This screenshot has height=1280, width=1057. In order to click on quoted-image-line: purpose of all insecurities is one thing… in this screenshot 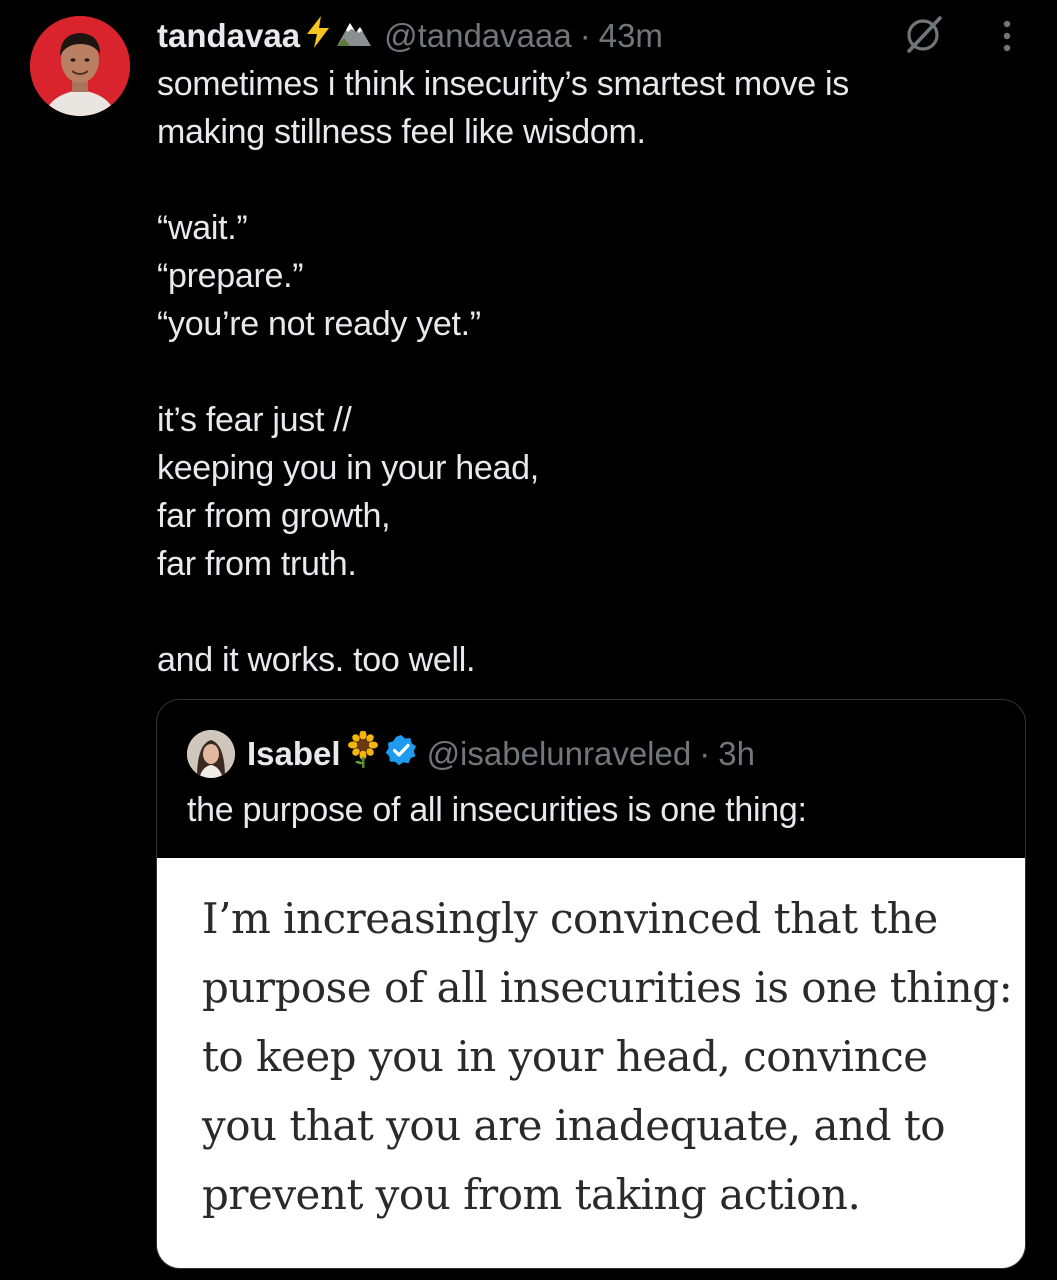, I will do `click(607, 987)`.